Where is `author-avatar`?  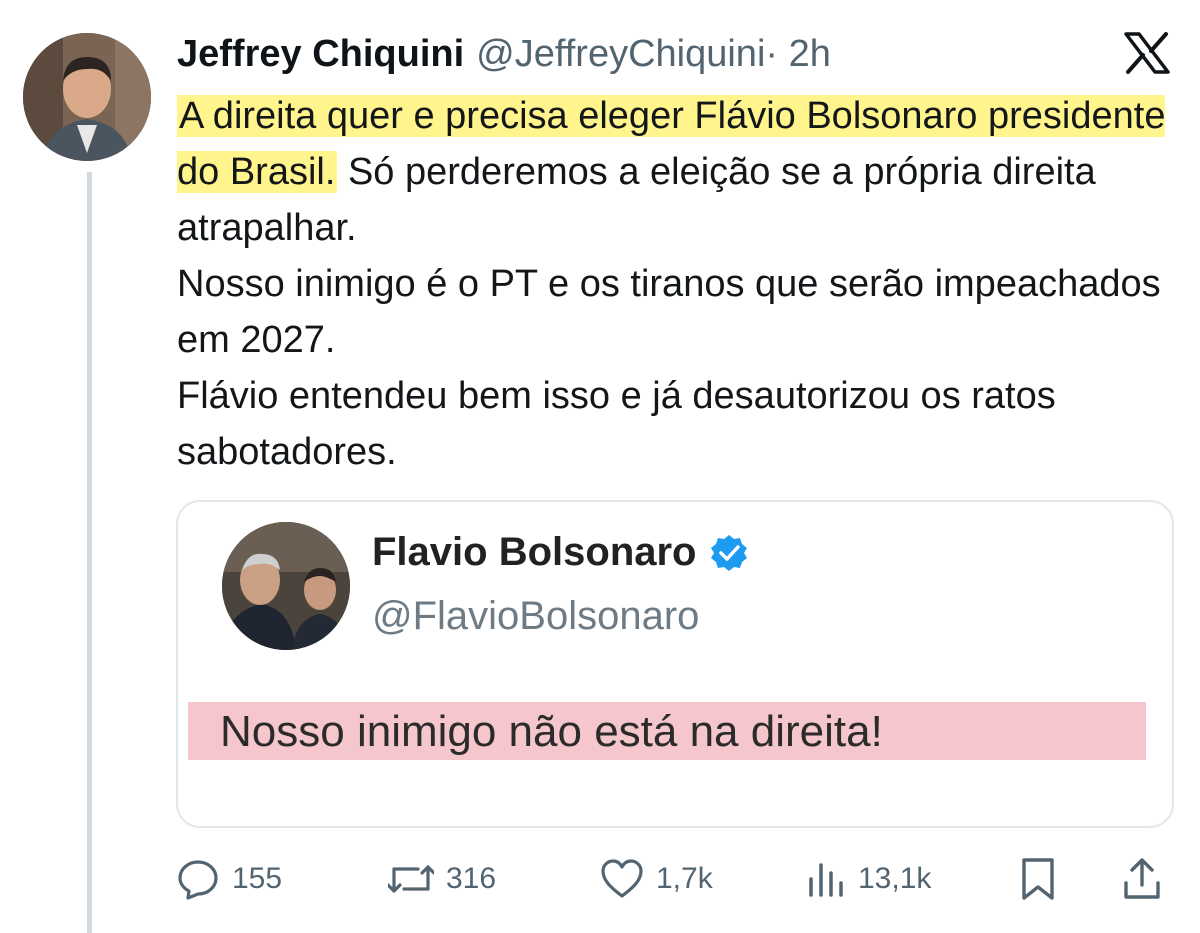 author-avatar is located at coordinates (87, 97).